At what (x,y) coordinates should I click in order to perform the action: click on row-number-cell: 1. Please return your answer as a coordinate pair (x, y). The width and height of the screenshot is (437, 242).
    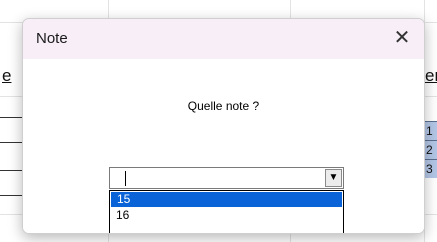
    Looking at the image, I should click on (430, 130).